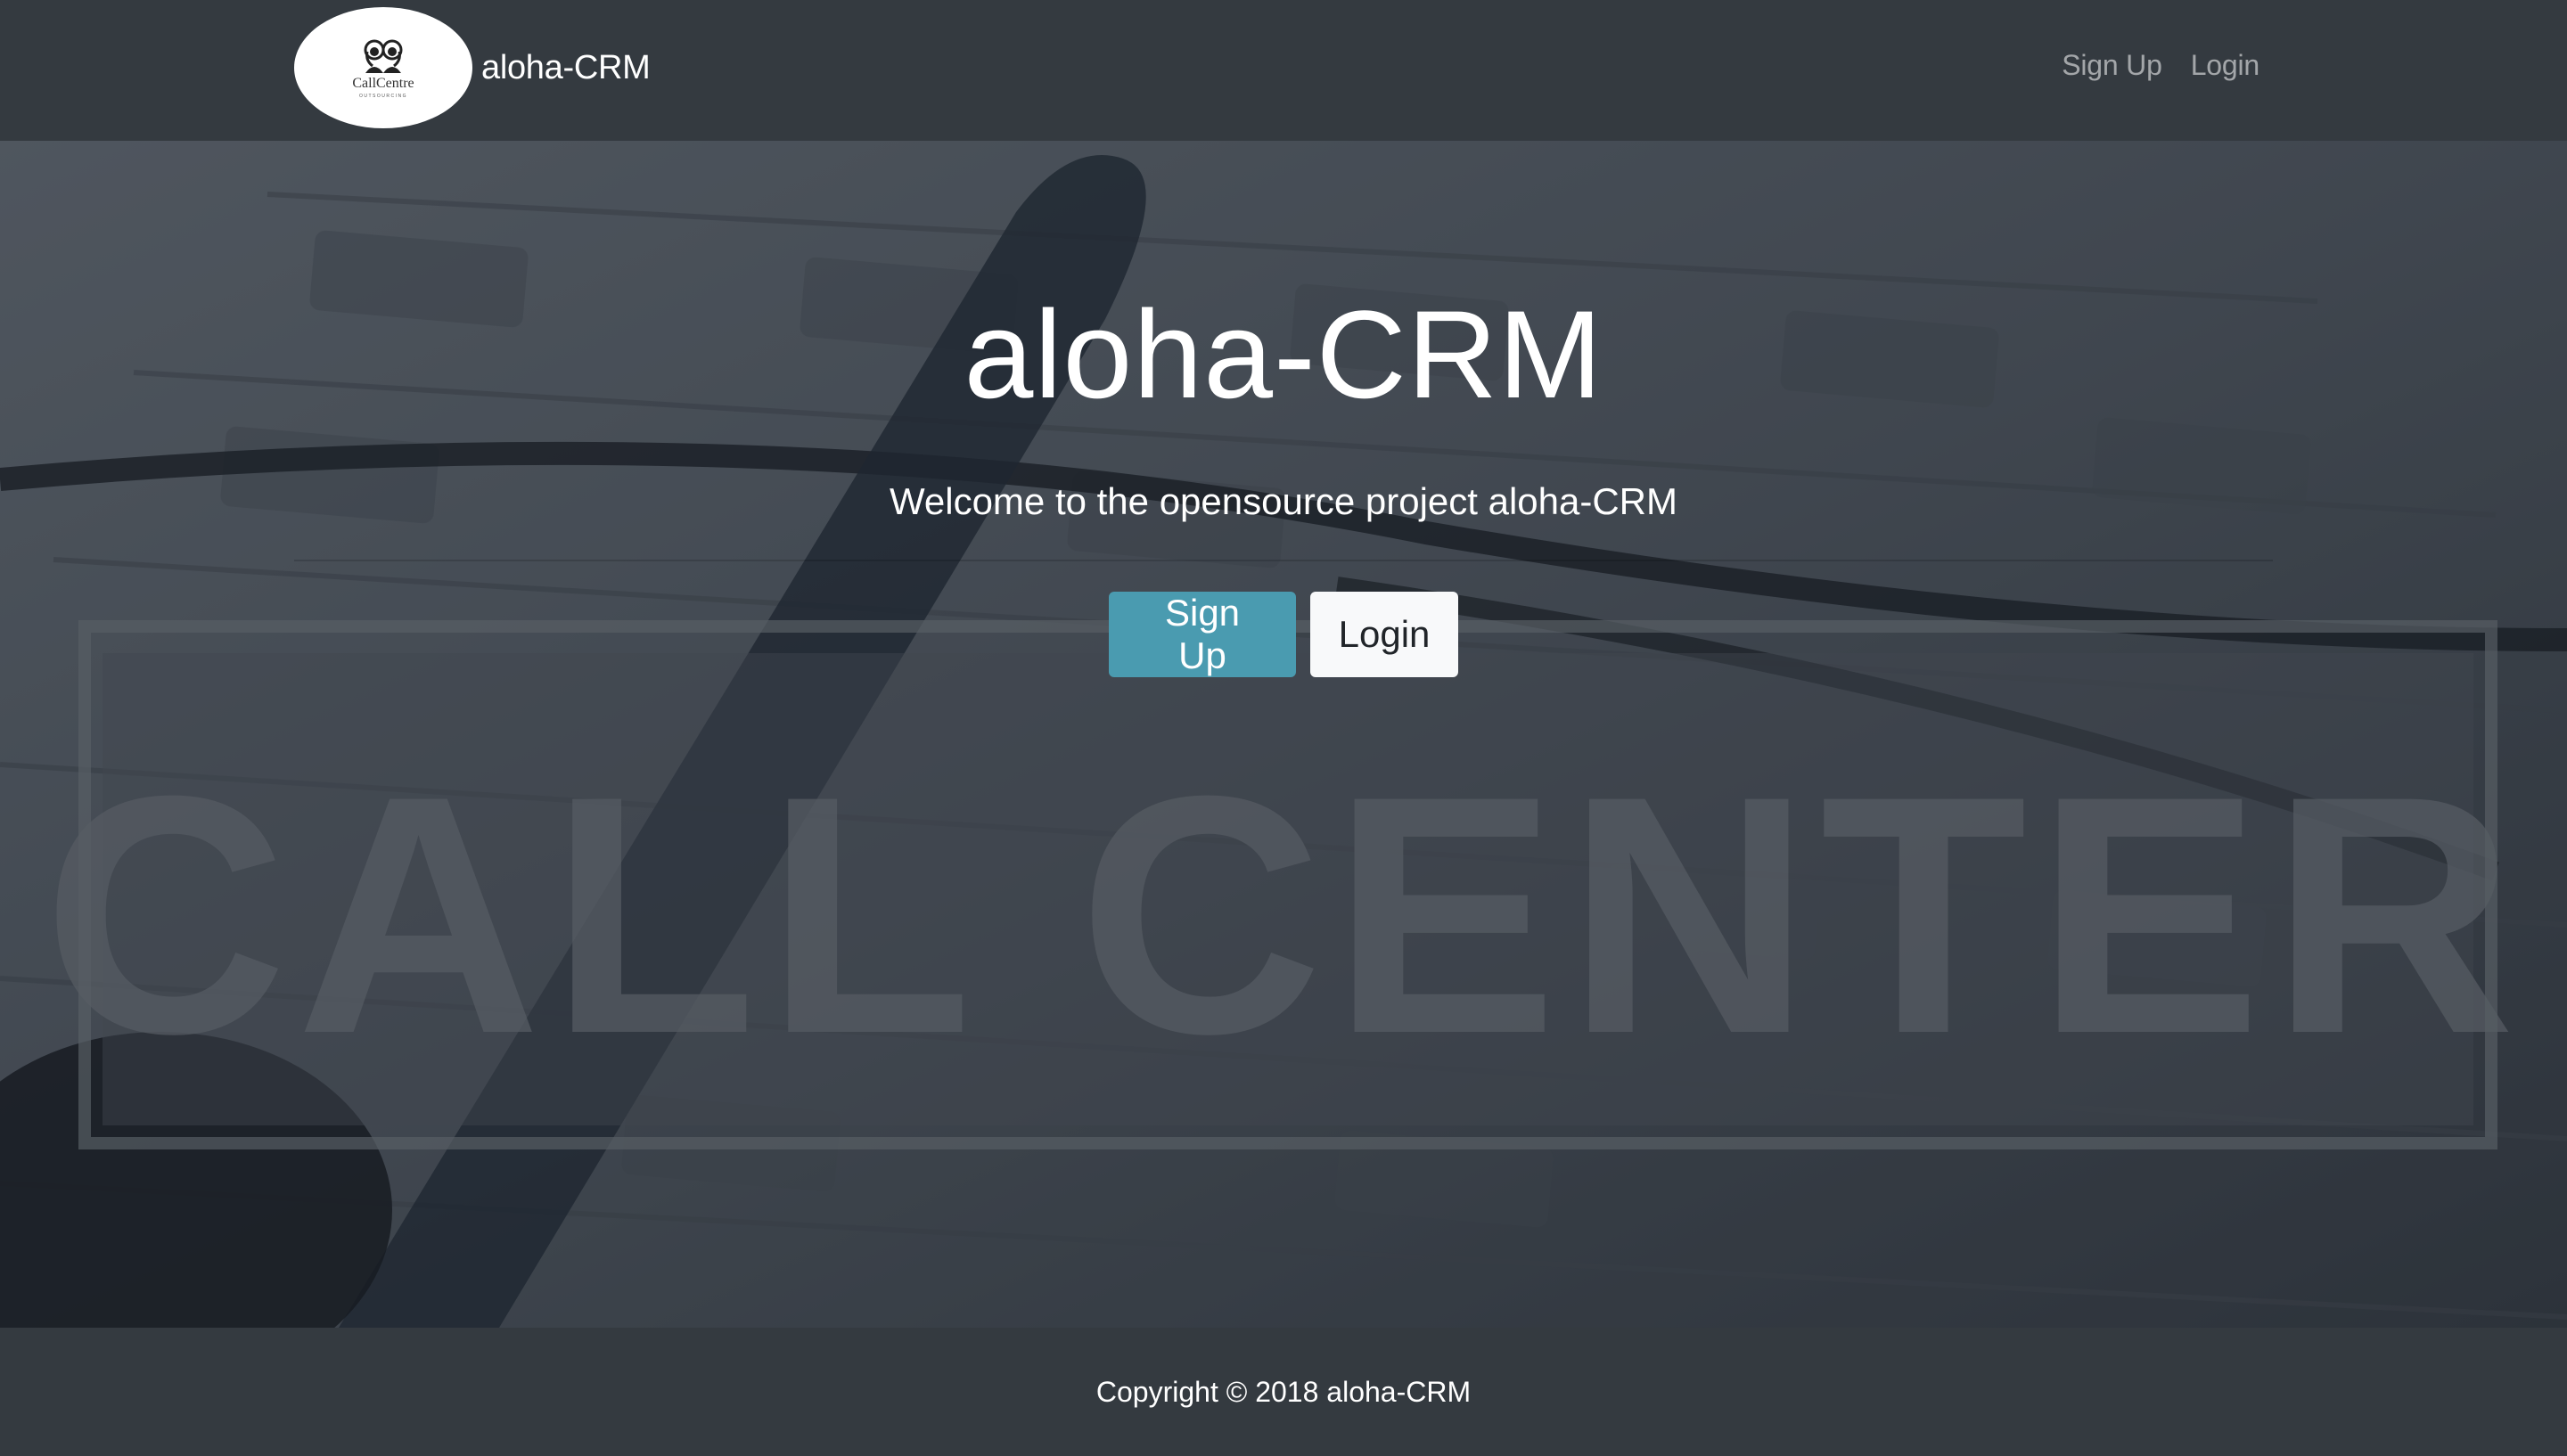 The image size is (2567, 1456). I want to click on footer: Copyright © 2018 aloha-CRM, so click(1283, 1392).